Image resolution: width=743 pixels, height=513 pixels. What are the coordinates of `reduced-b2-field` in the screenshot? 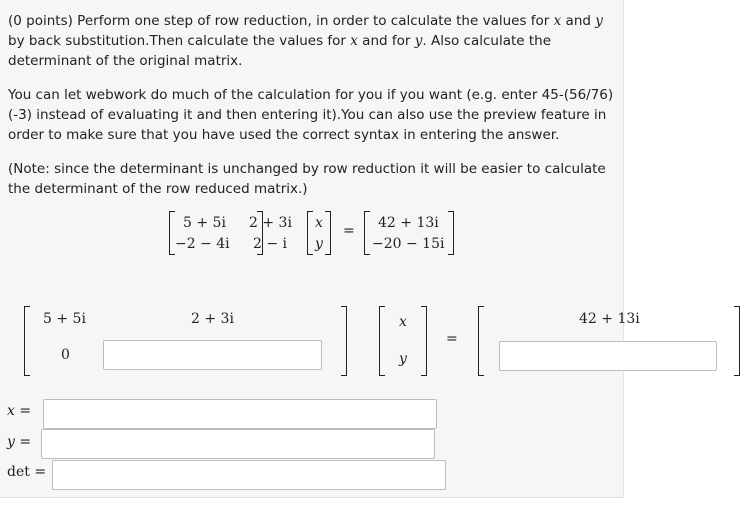 It's located at (608, 356).